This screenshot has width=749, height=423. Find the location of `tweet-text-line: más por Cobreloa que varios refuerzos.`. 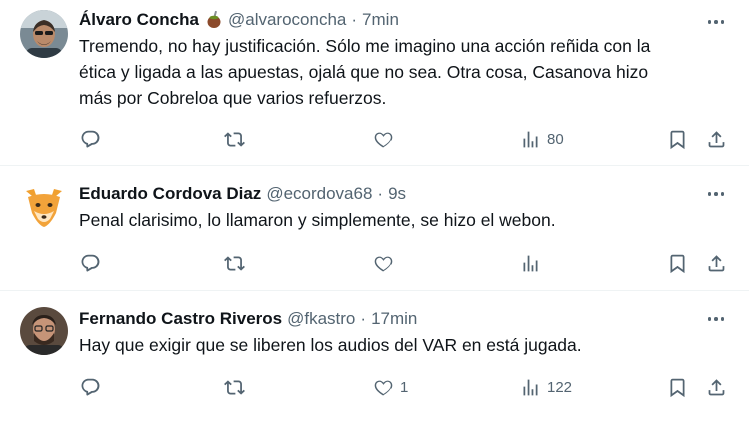

tweet-text-line: más por Cobreloa que varios refuerzos. is located at coordinates (233, 98).